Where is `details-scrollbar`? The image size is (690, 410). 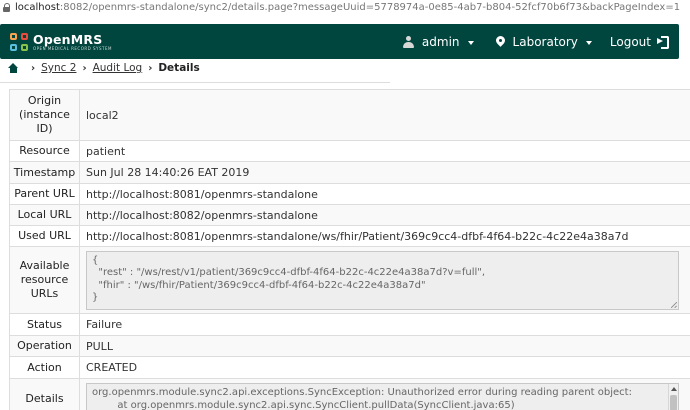 details-scrollbar is located at coordinates (673, 397).